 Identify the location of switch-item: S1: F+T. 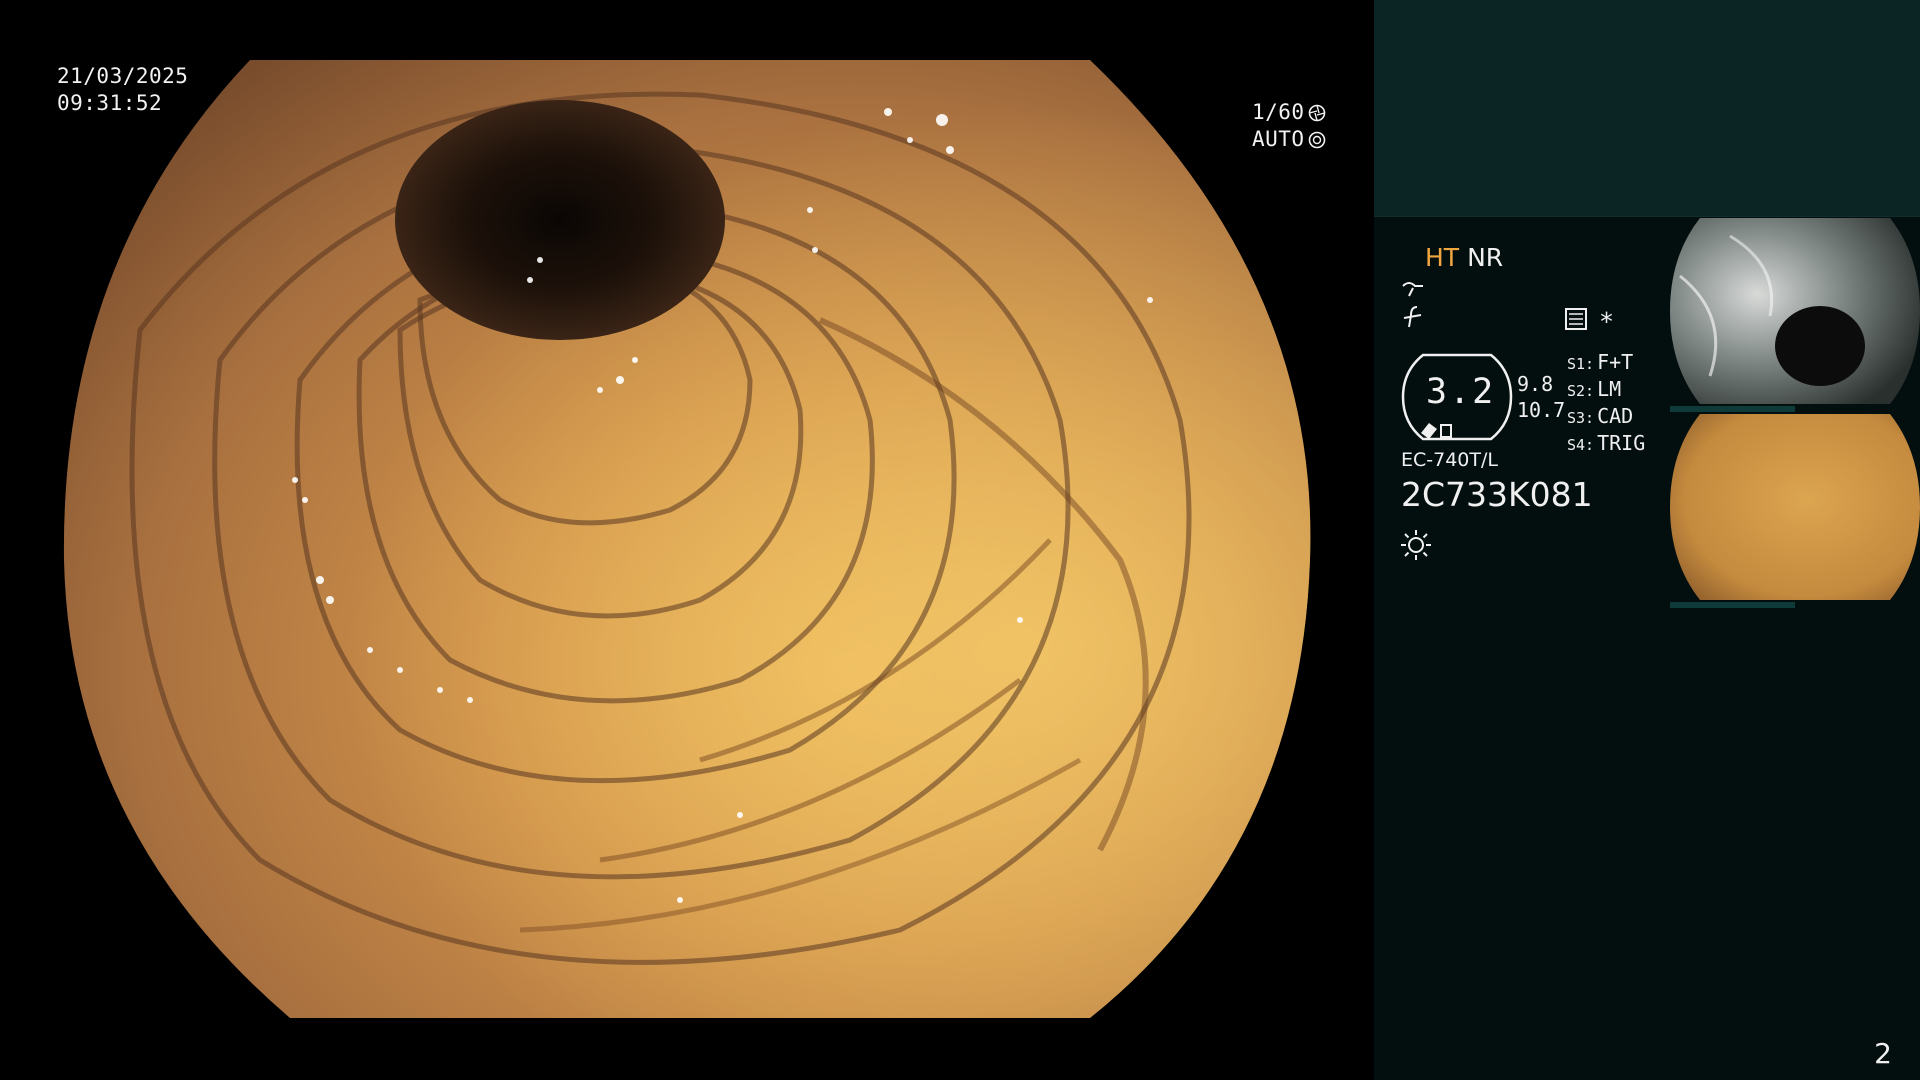
(1606, 363).